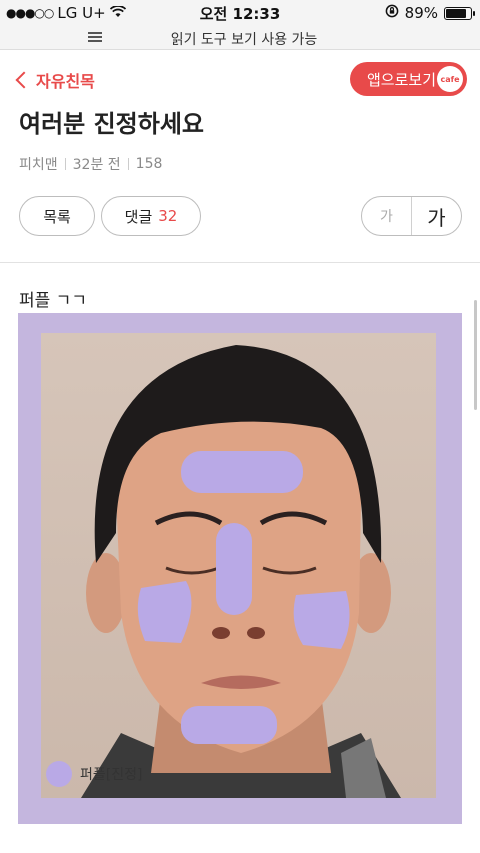 The height and width of the screenshot is (853, 480). What do you see at coordinates (436, 216) in the screenshot?
I see `font-large-button: 가` at bounding box center [436, 216].